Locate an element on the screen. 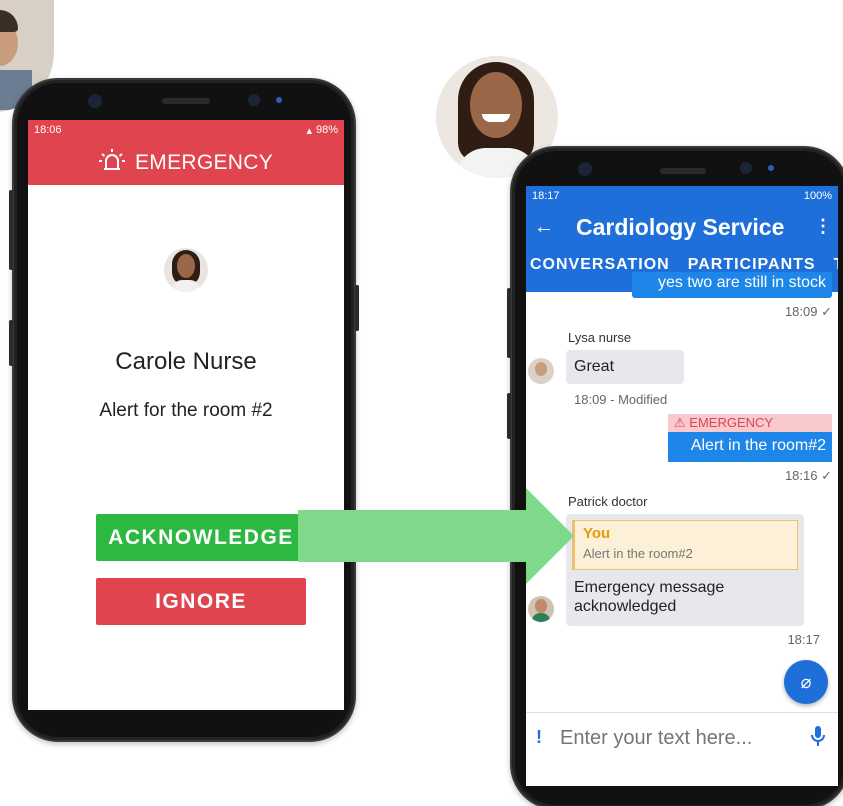  message-bubble-outgoing: Alert in the room#2 is located at coordinates (750, 447).